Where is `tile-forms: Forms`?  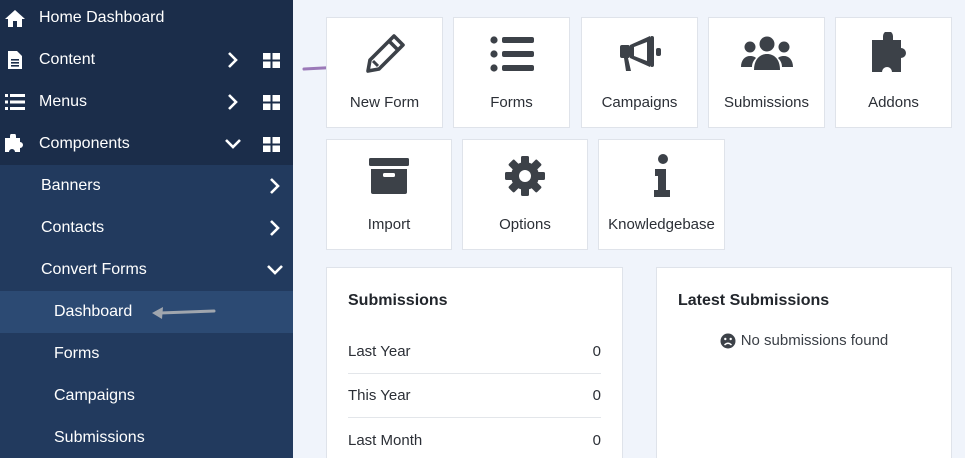 tile-forms: Forms is located at coordinates (511, 72).